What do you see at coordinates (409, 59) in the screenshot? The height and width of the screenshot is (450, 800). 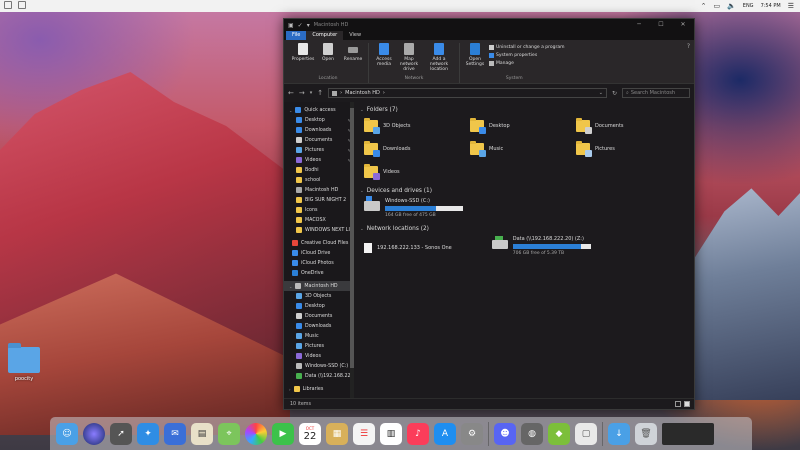 I see `map-network-drive-button: Map network drive` at bounding box center [409, 59].